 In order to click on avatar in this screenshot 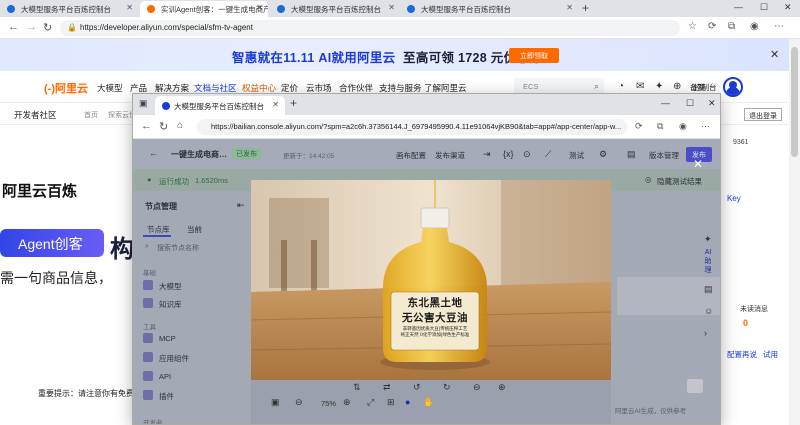, I will do `click(733, 87)`.